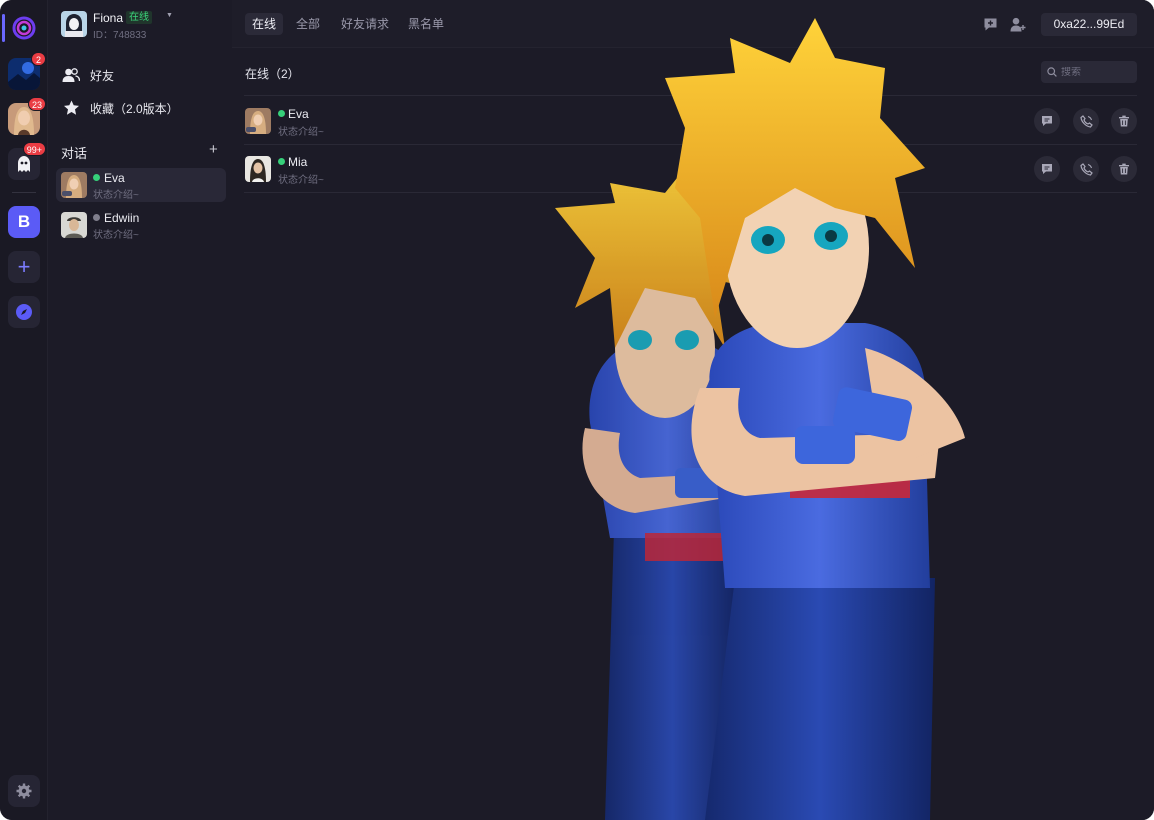  What do you see at coordinates (1018, 24) in the screenshot?
I see `add-friend-icon` at bounding box center [1018, 24].